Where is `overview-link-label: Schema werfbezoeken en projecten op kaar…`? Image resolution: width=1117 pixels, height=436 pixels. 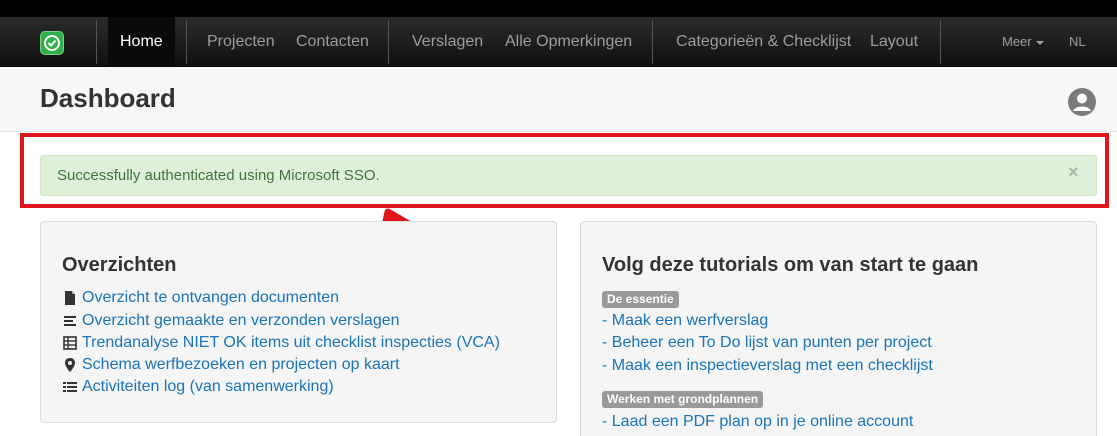
overview-link-label: Schema werfbezoeken en projecten op kaar… is located at coordinates (241, 364).